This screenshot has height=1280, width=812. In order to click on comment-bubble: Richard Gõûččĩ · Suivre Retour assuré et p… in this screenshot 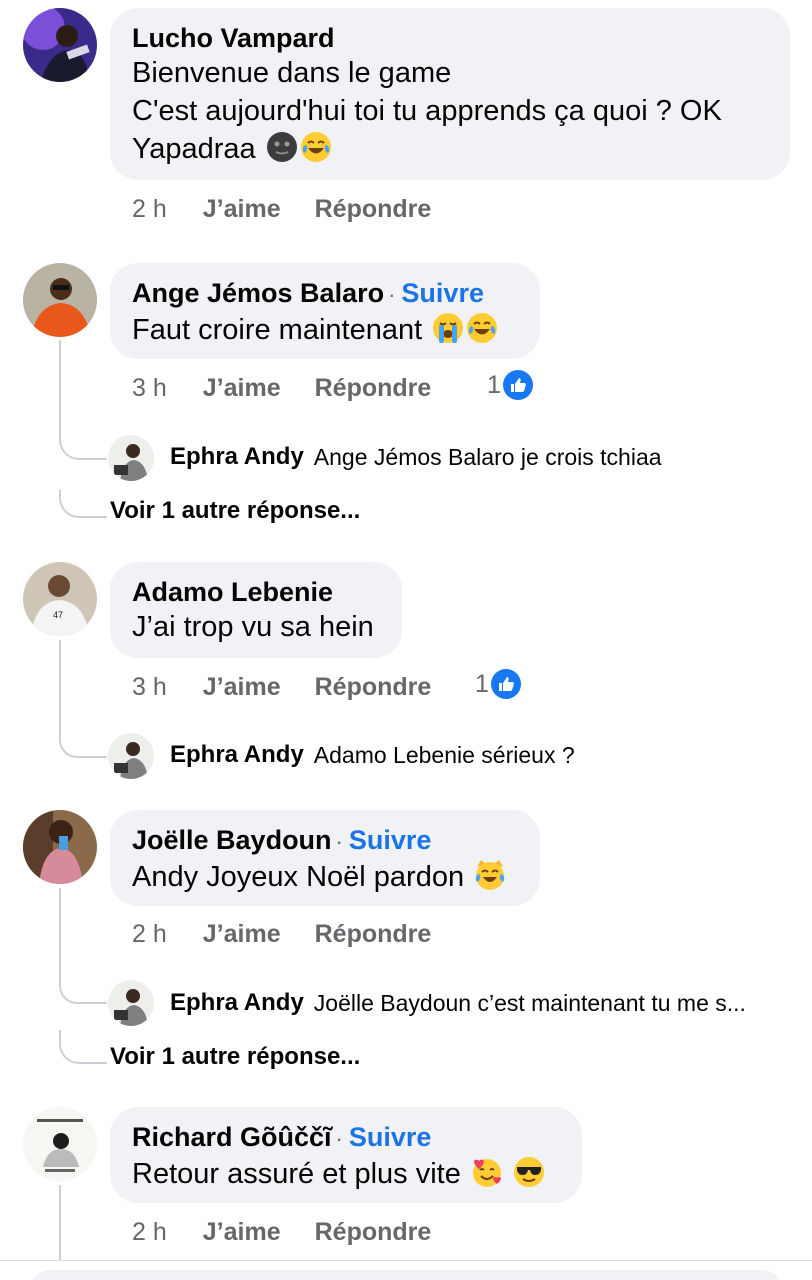, I will do `click(346, 1155)`.